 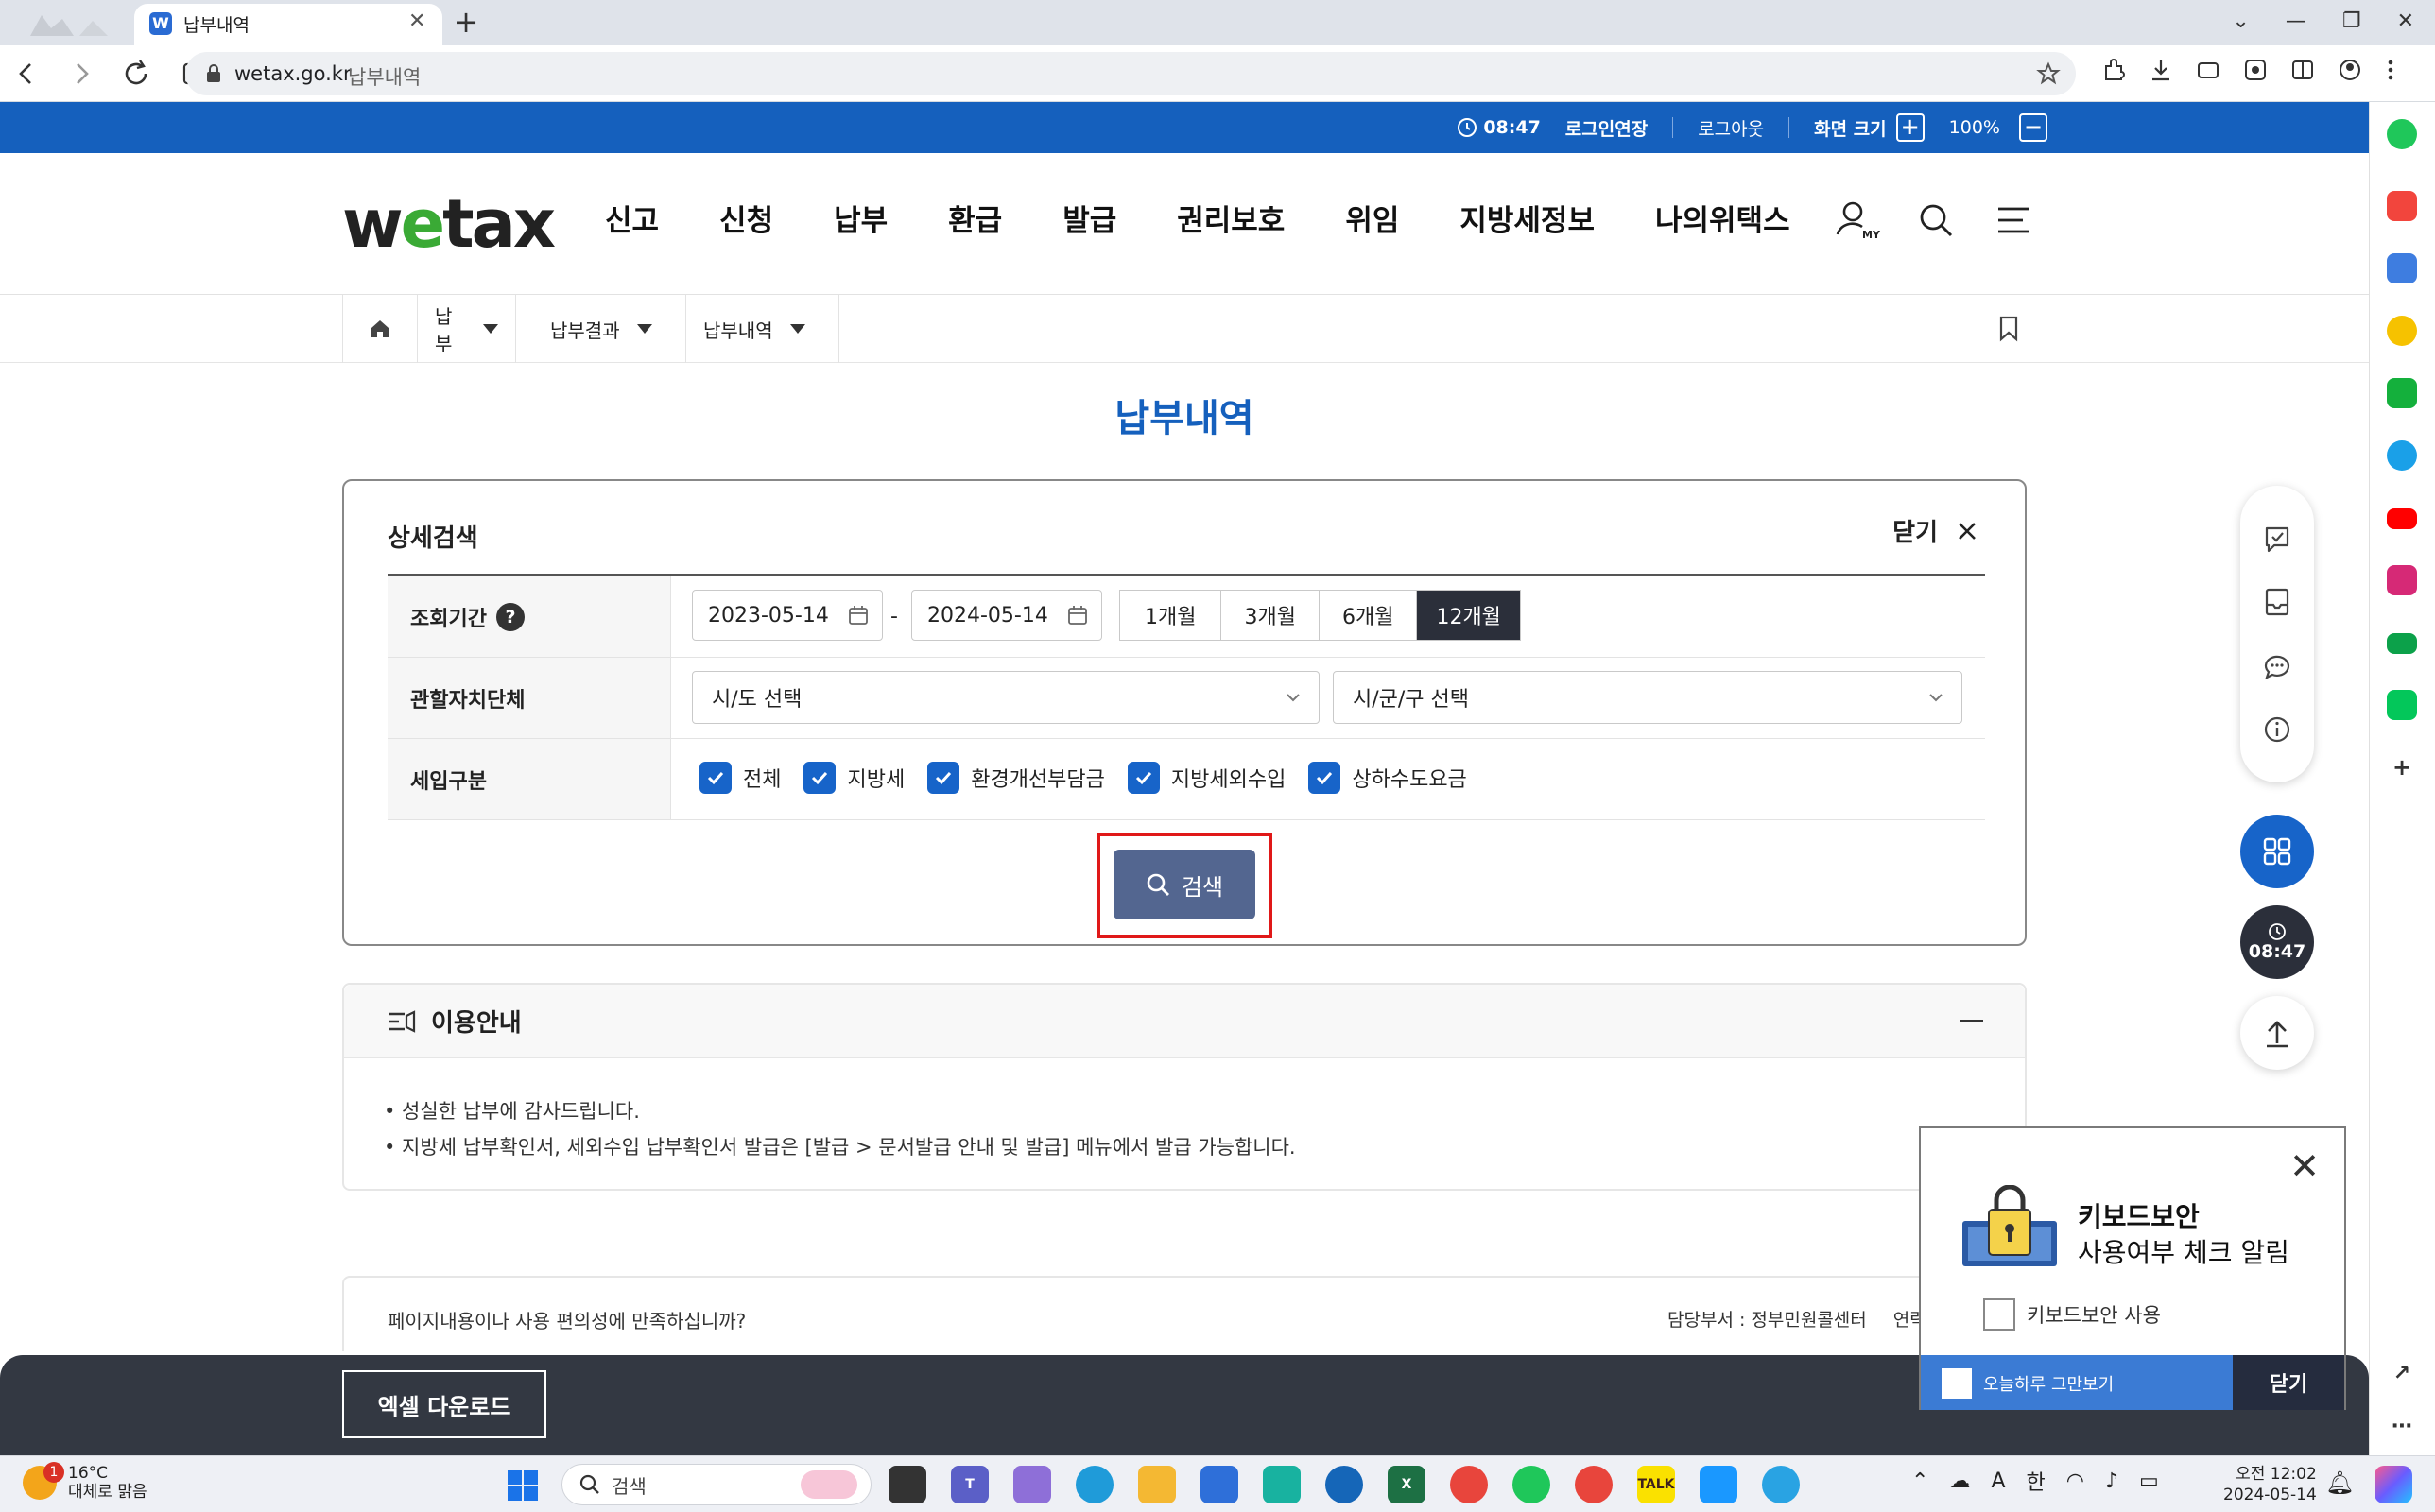 What do you see at coordinates (2402, 705) in the screenshot?
I see `naver-cafe-icon` at bounding box center [2402, 705].